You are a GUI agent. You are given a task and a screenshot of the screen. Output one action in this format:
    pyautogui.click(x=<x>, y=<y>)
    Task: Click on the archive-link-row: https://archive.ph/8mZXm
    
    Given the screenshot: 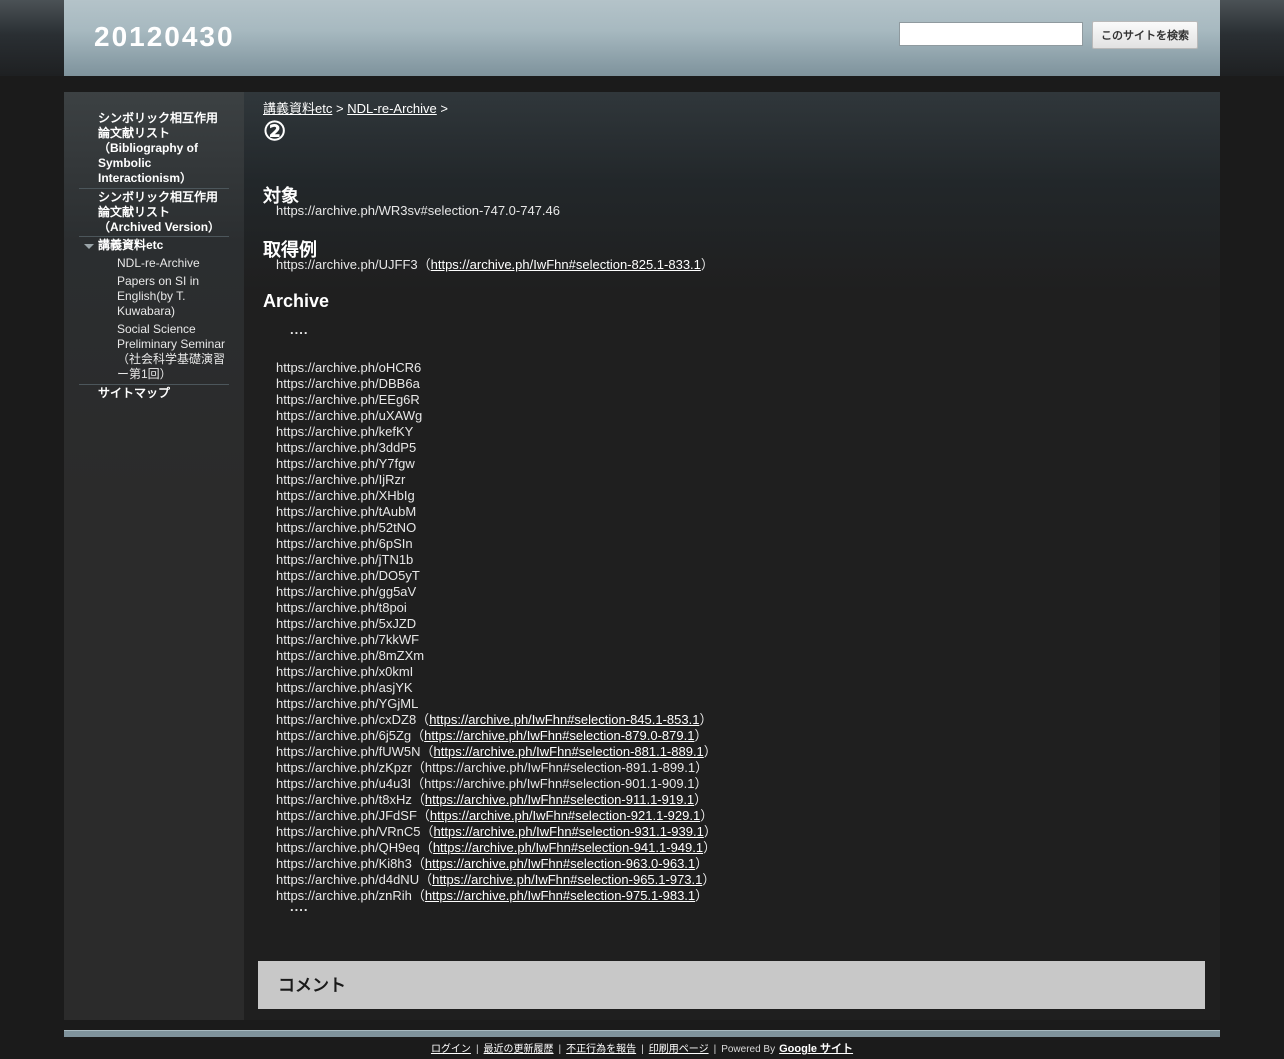 What is the action you would take?
    pyautogui.click(x=496, y=656)
    